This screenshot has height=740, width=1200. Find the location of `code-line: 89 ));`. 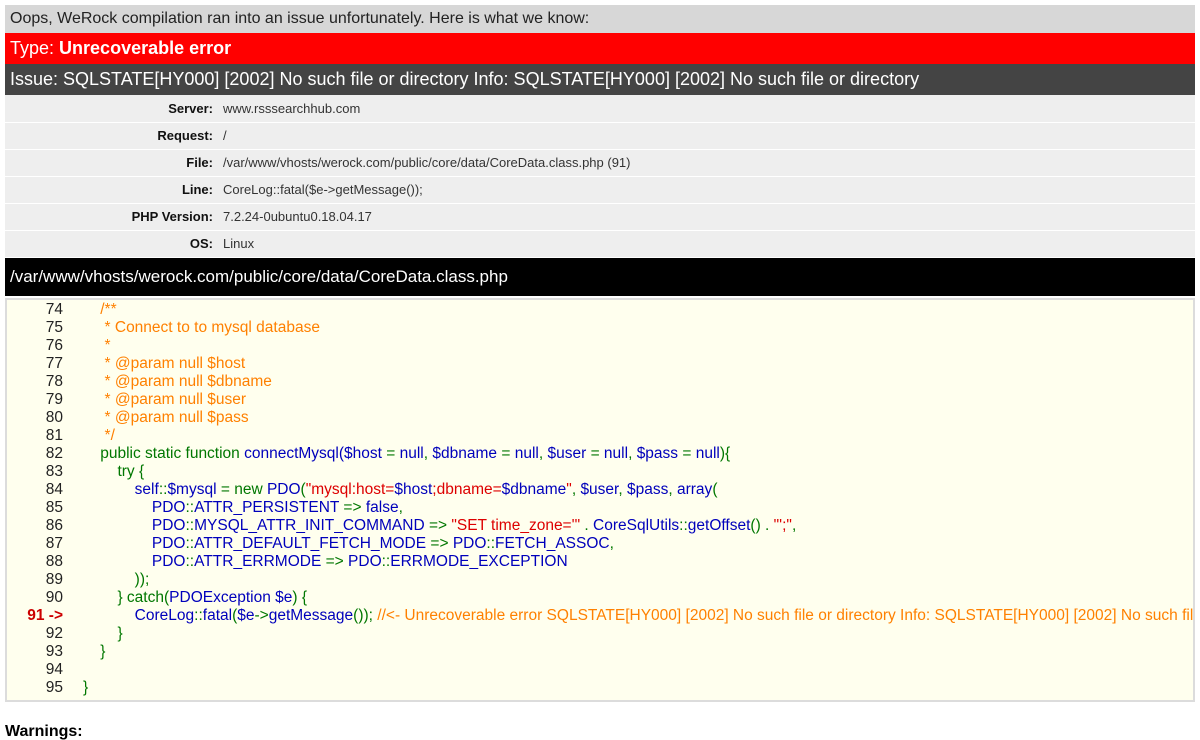

code-line: 89 )); is located at coordinates (600, 580).